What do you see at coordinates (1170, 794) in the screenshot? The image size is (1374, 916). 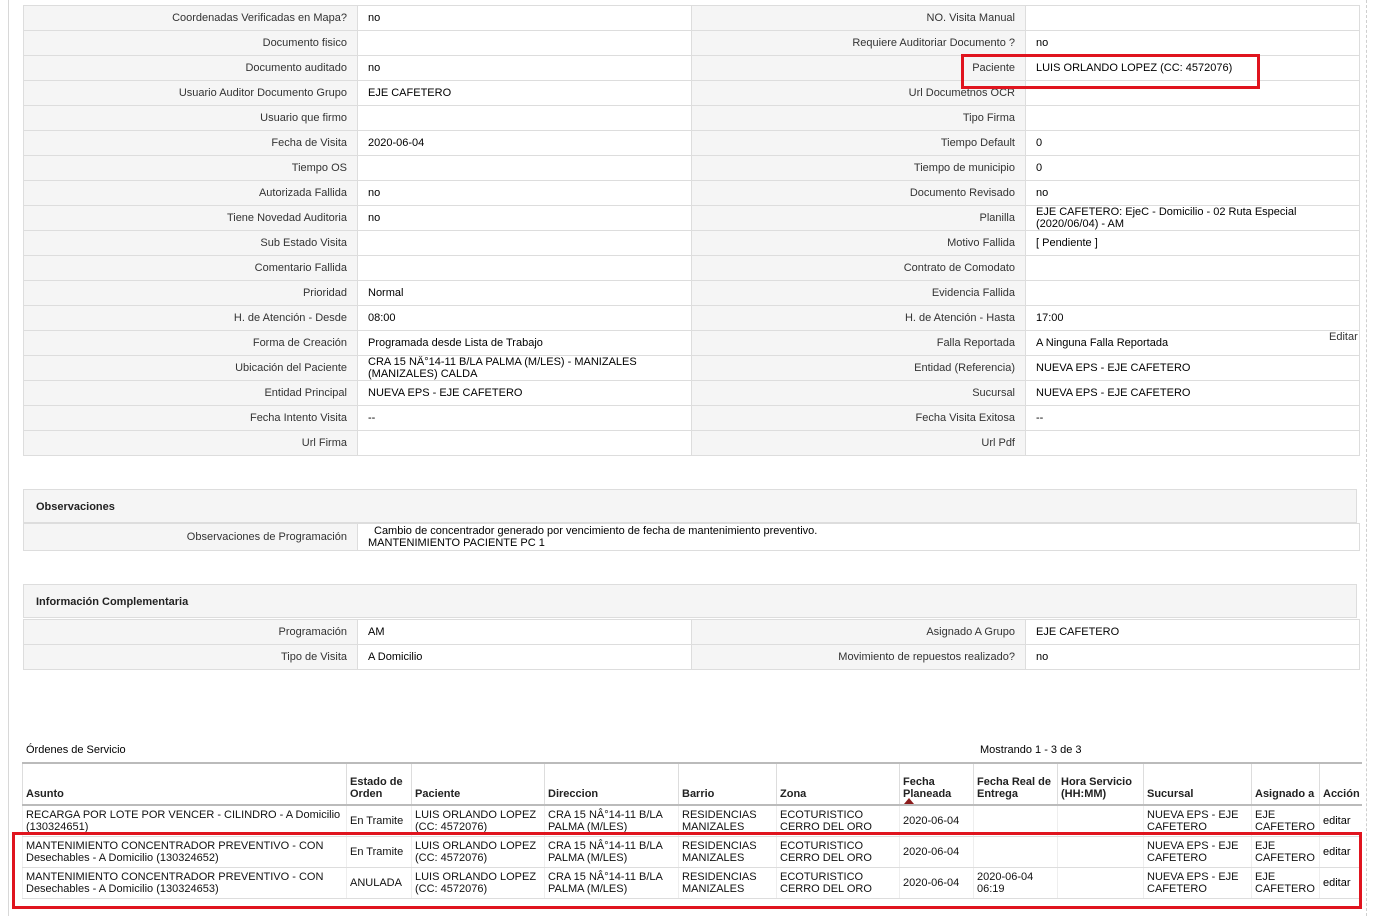 I see `column-header-label: Sucursal` at bounding box center [1170, 794].